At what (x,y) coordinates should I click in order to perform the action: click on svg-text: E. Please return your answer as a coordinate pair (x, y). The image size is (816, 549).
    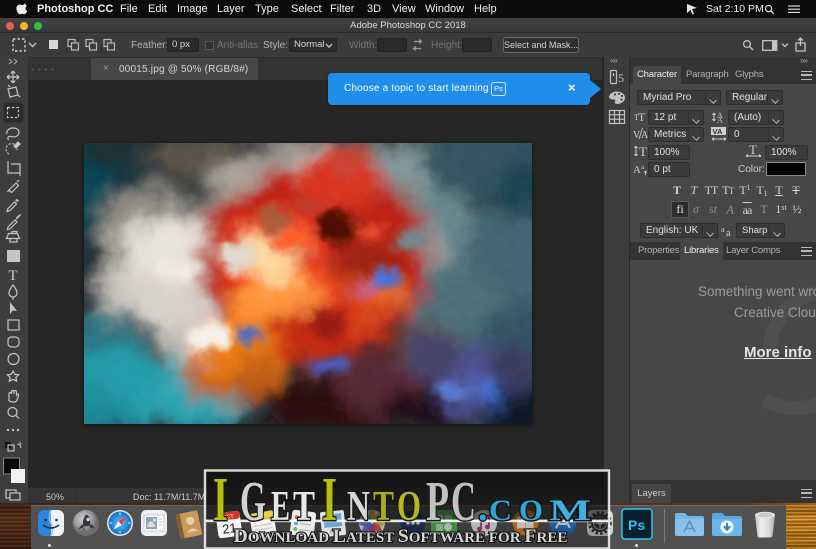
    Looking at the image, I should click on (280, 507).